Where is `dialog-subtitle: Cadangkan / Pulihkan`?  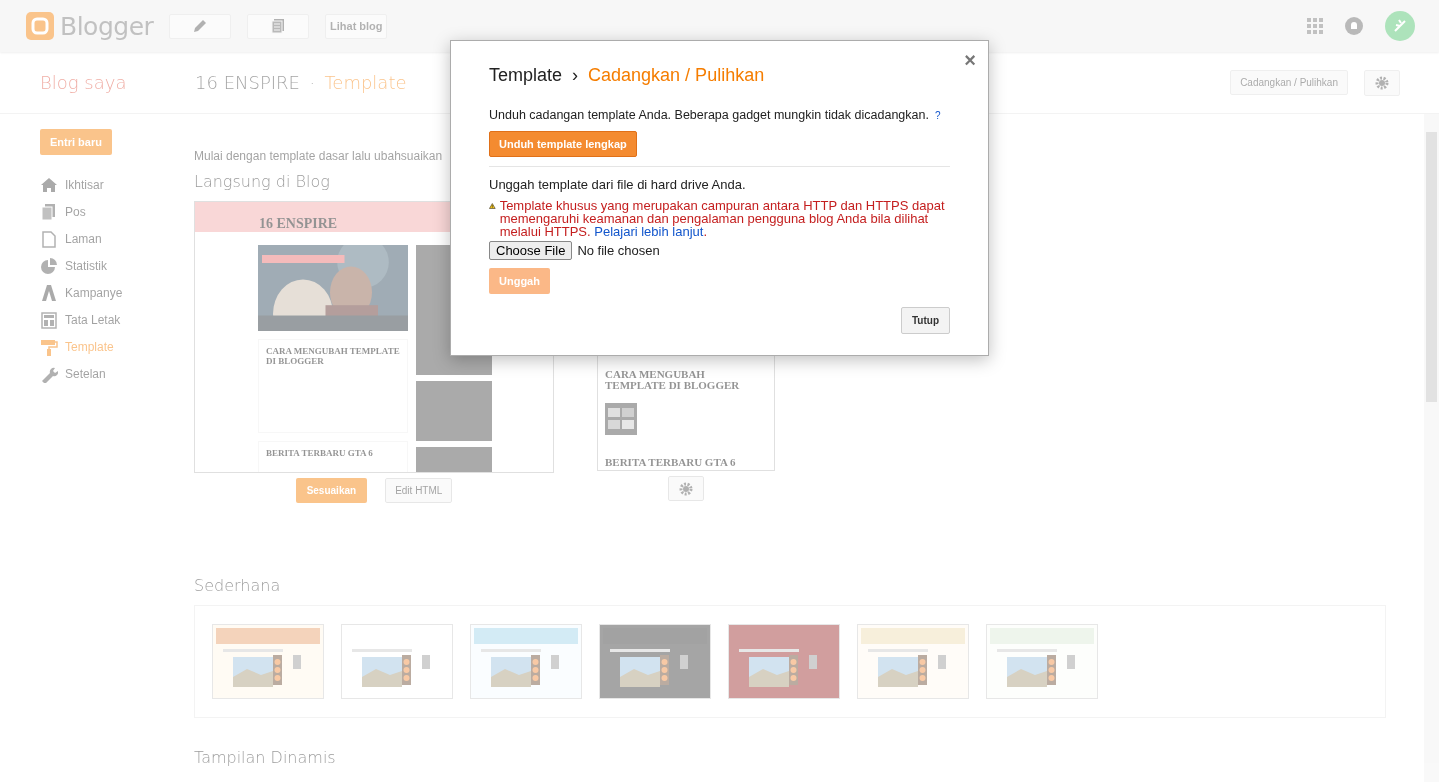
dialog-subtitle: Cadangkan / Pulihkan is located at coordinates (676, 75).